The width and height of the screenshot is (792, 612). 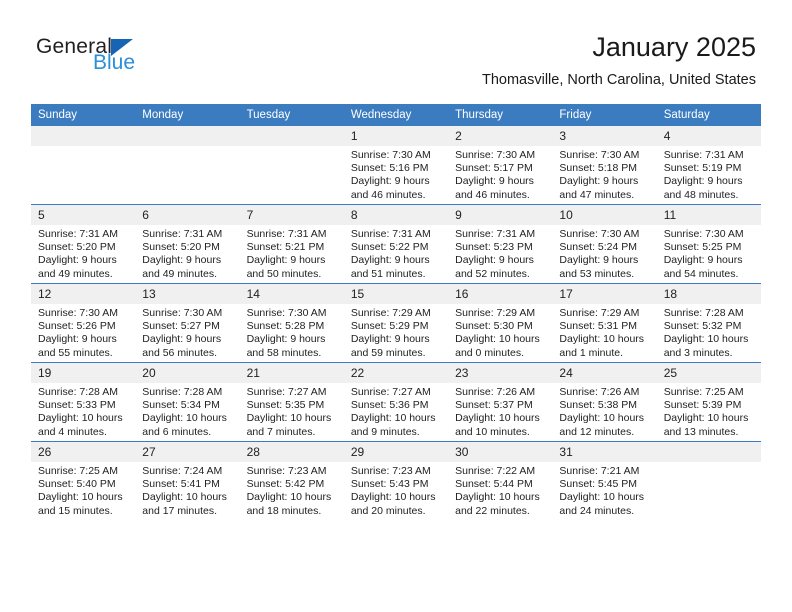 I want to click on day-number: 1, so click(x=396, y=136).